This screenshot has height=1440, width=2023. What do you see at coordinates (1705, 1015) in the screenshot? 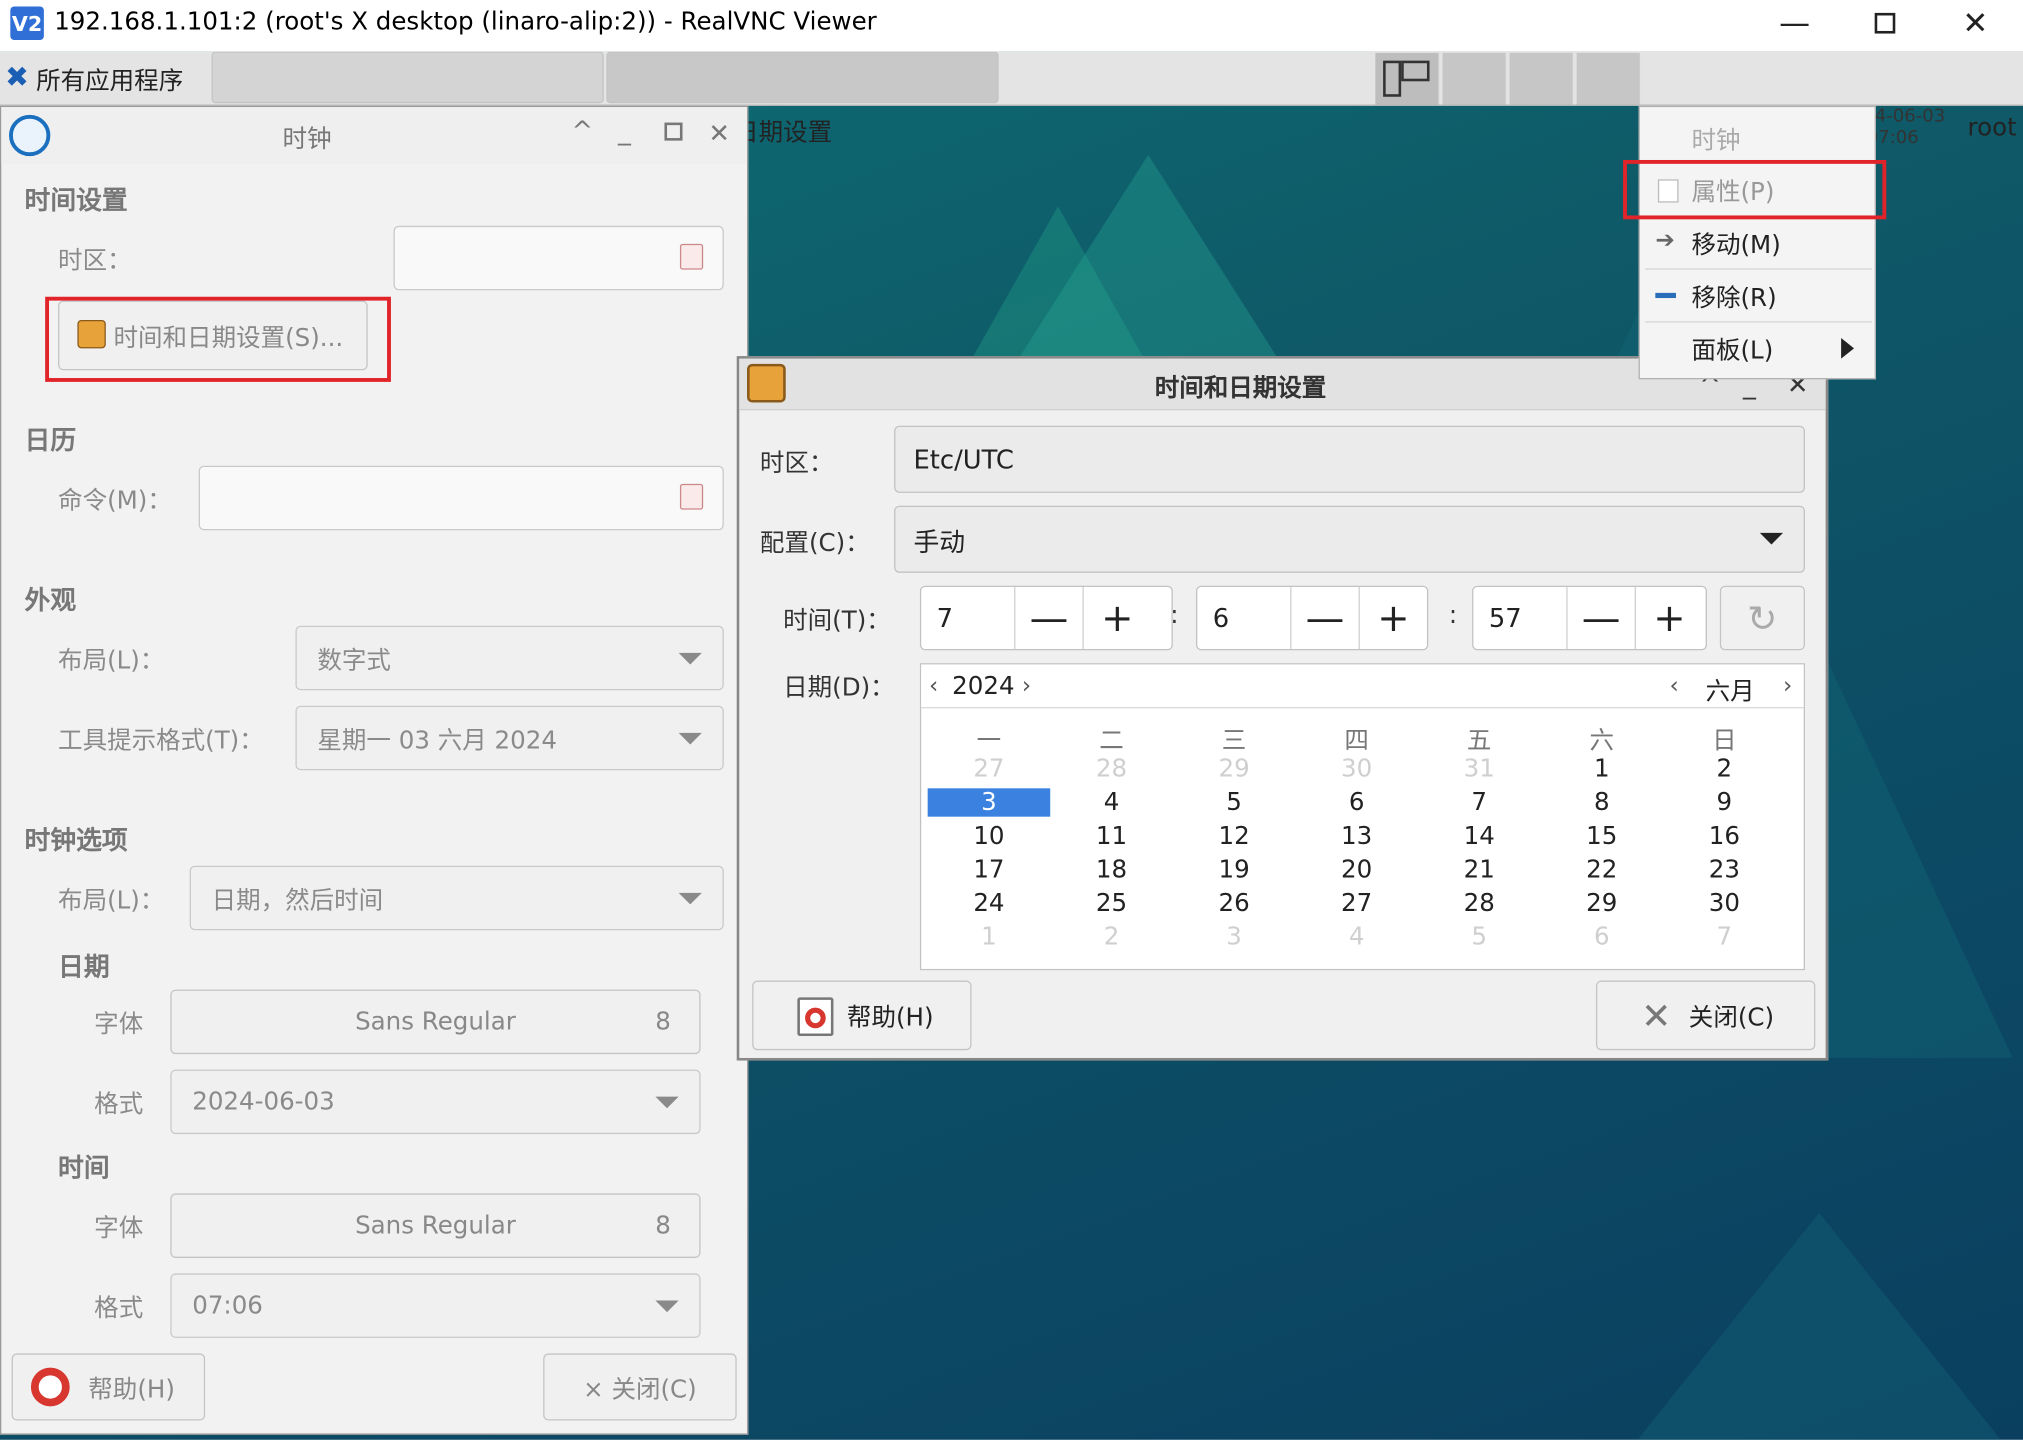
I see `dialog-close-button: ✕ 关闭(C)` at bounding box center [1705, 1015].